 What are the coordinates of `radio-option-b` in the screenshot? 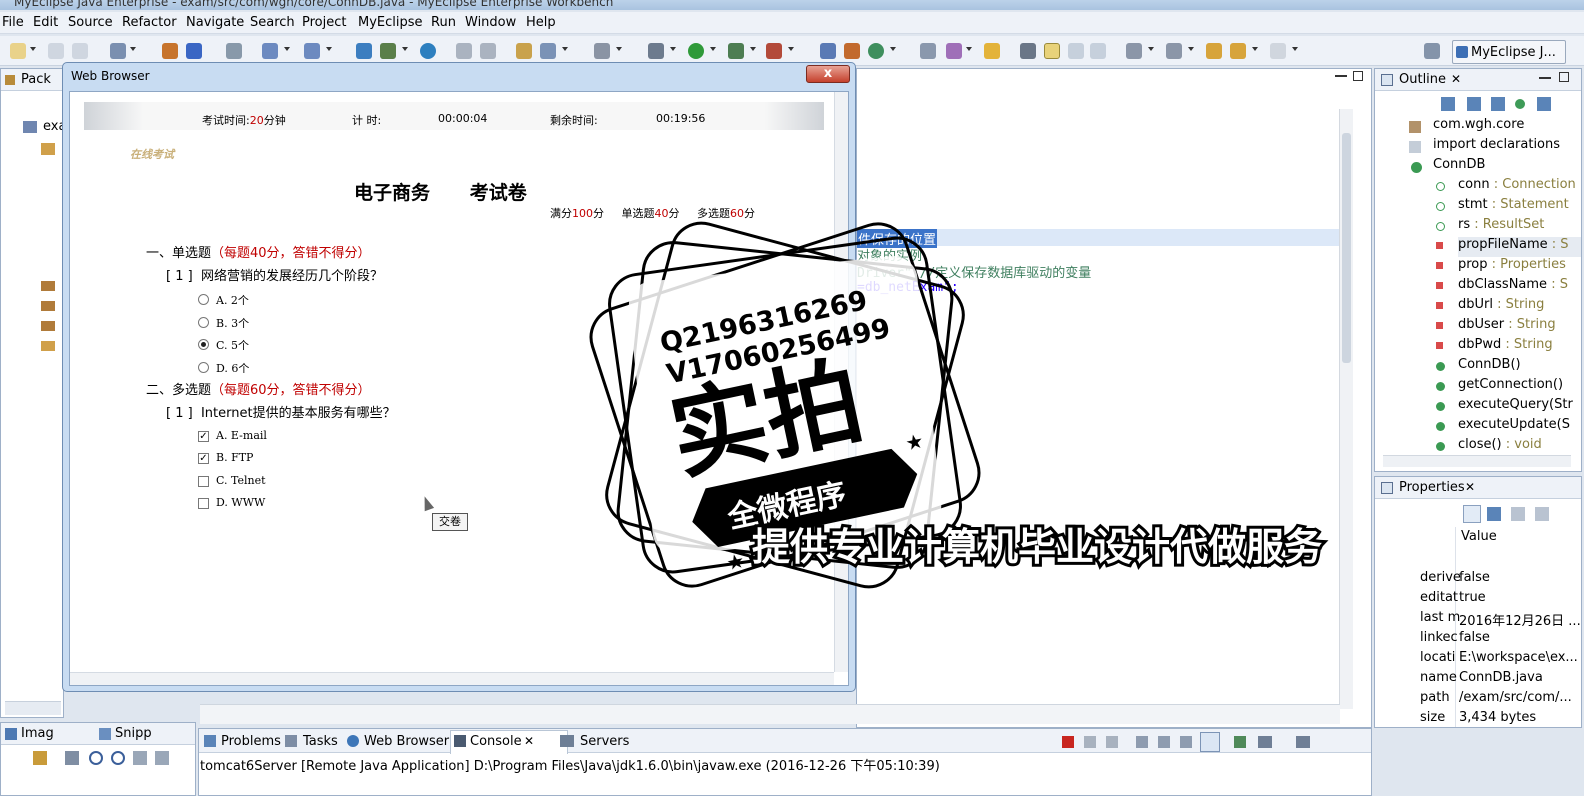 It's located at (203, 322).